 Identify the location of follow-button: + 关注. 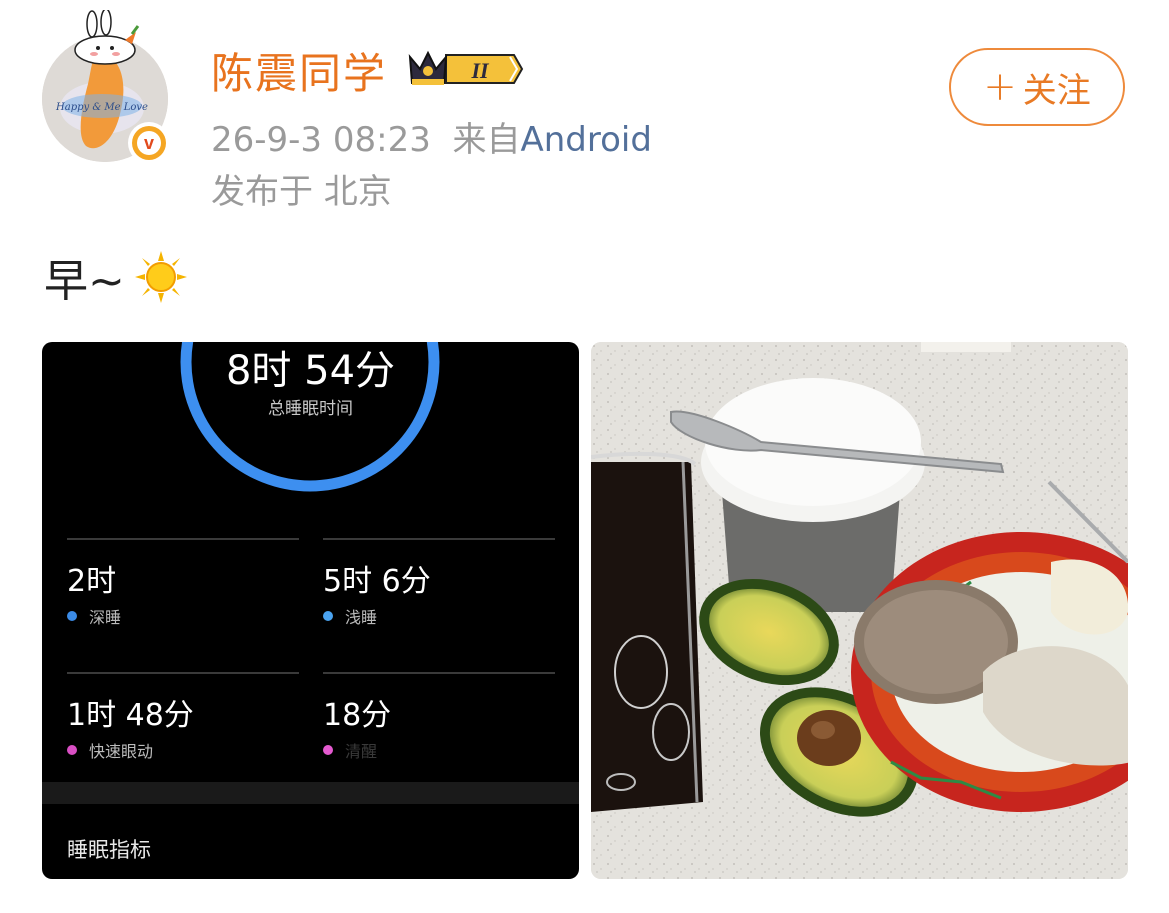
(1037, 87).